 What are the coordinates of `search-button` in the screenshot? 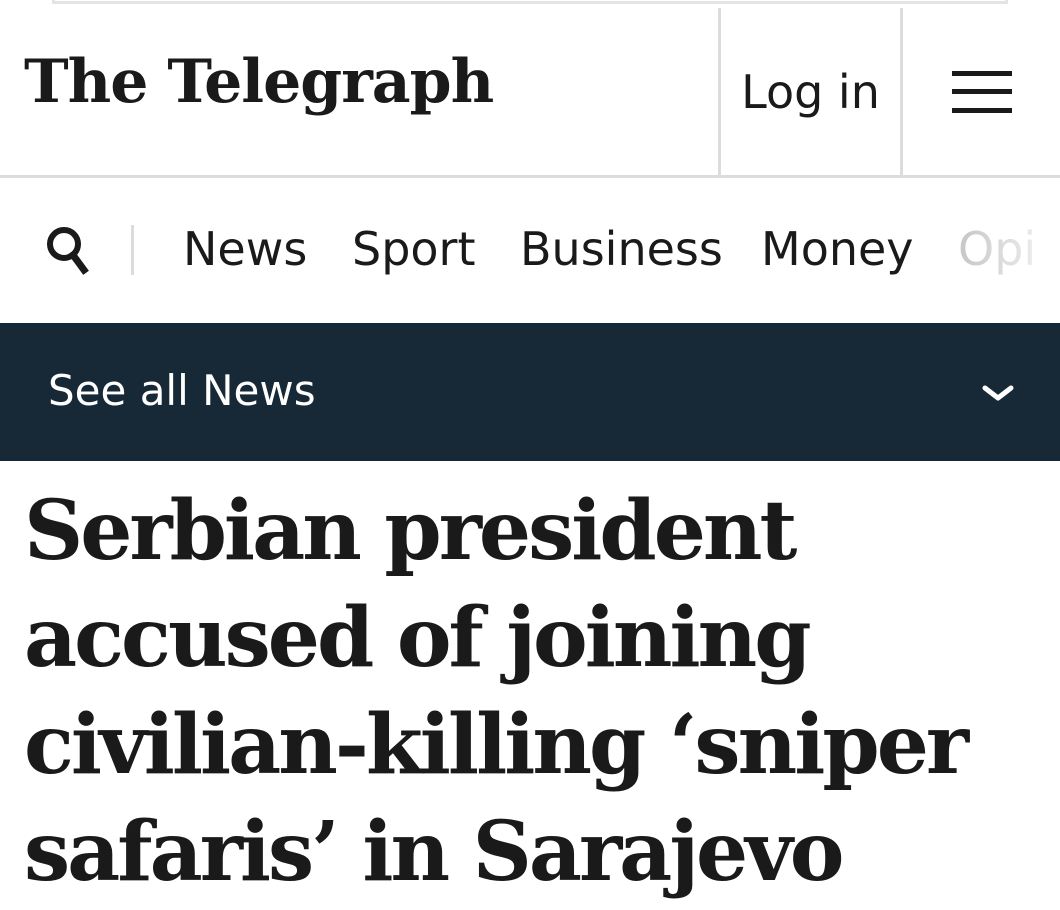 It's located at (68, 251).